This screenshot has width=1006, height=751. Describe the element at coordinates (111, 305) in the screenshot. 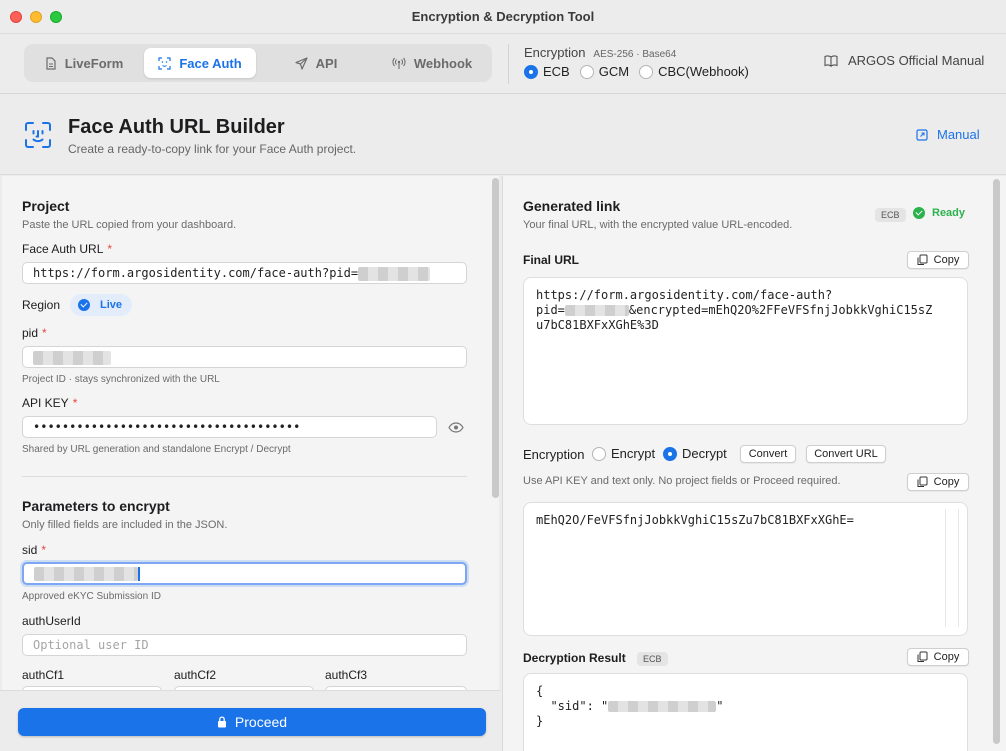

I see `region-value: Live` at that location.